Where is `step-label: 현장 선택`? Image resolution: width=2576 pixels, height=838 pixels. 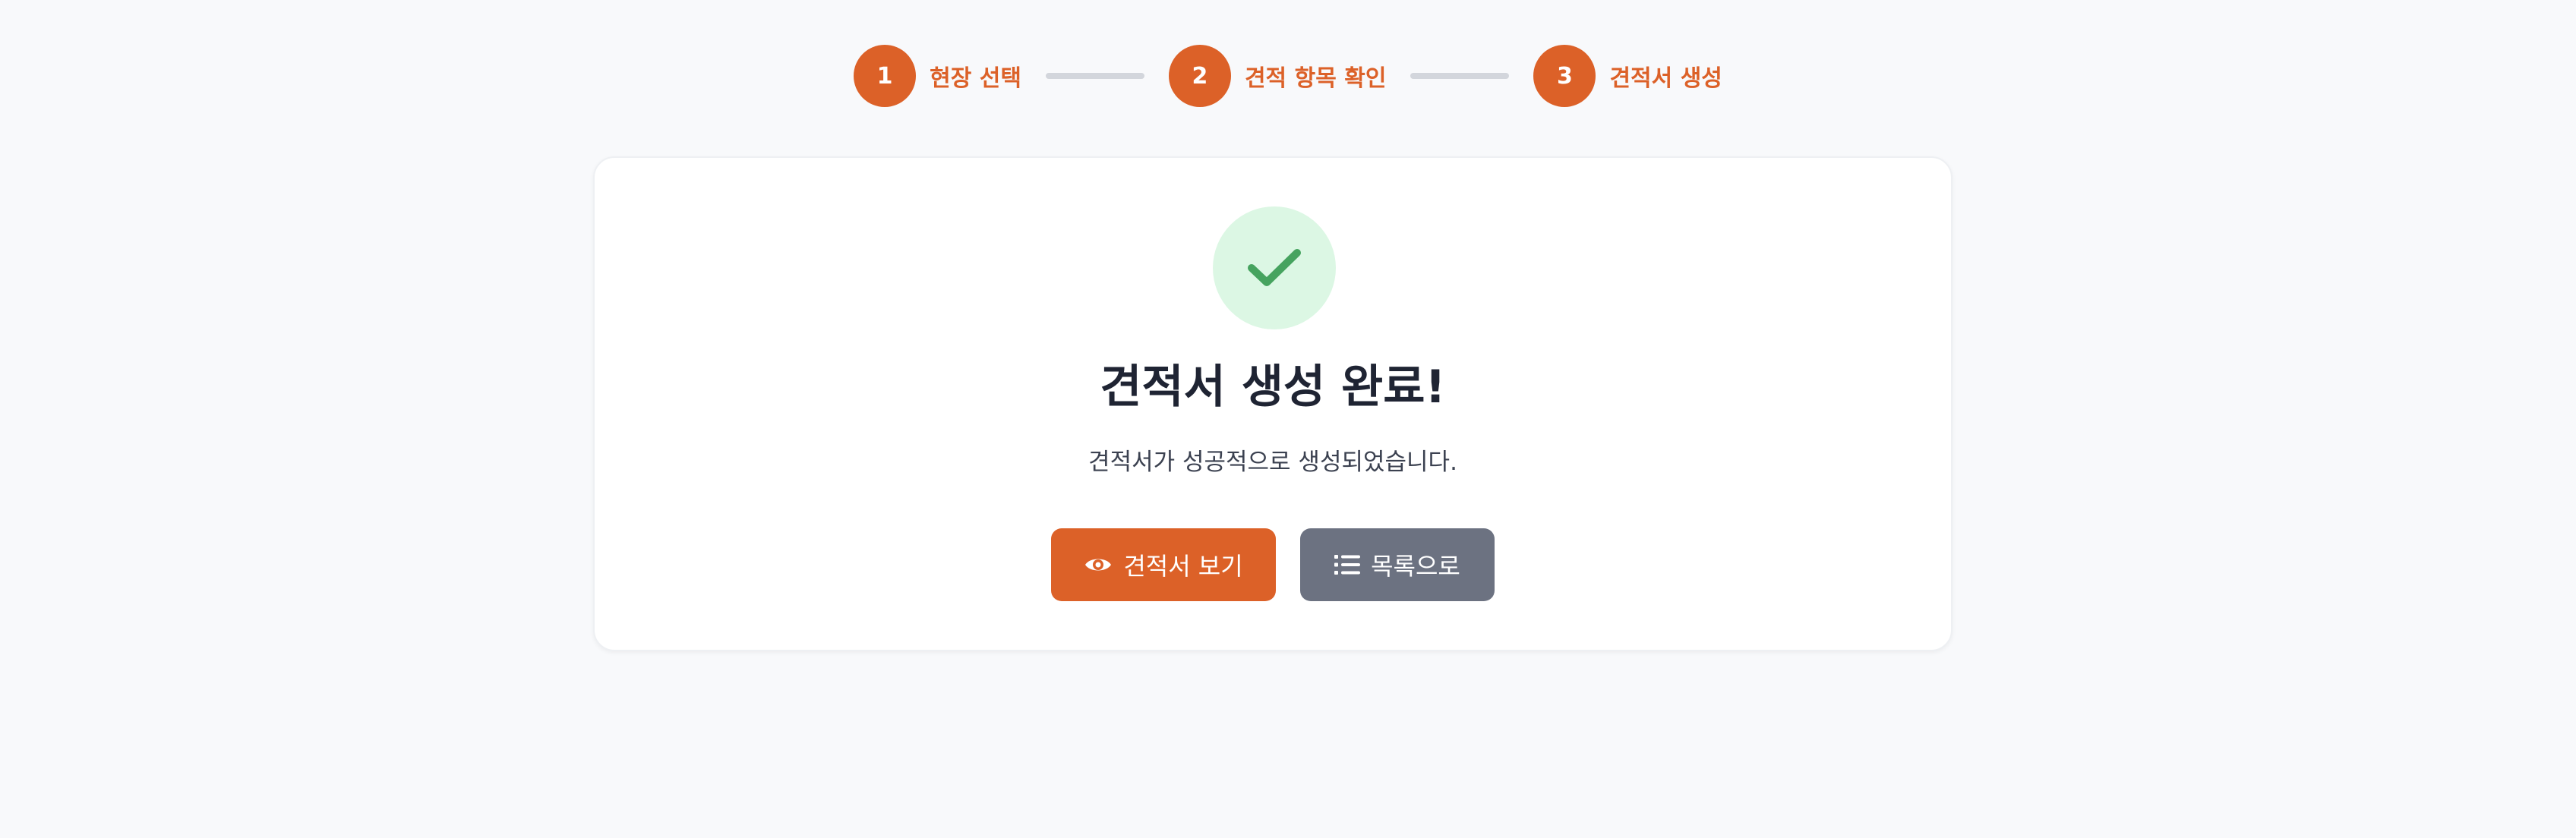 step-label: 현장 선택 is located at coordinates (975, 79).